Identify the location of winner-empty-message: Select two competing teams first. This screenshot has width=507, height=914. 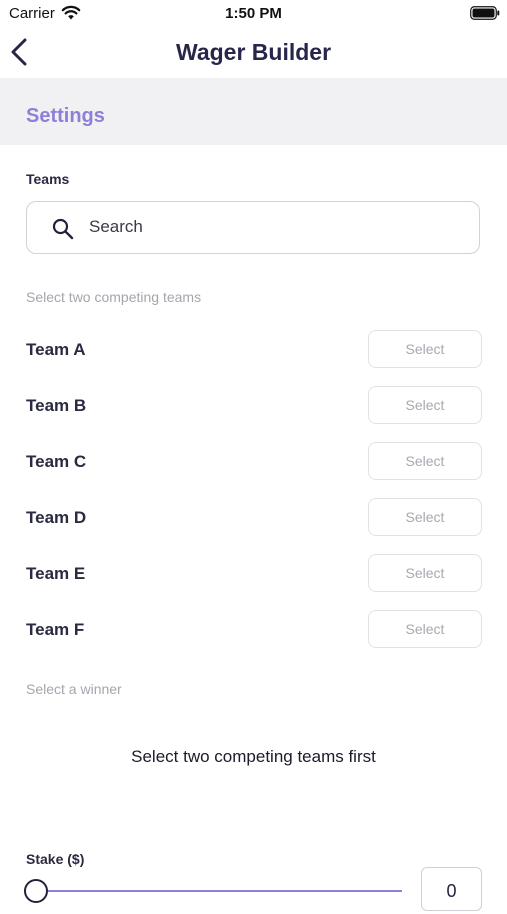
(253, 756).